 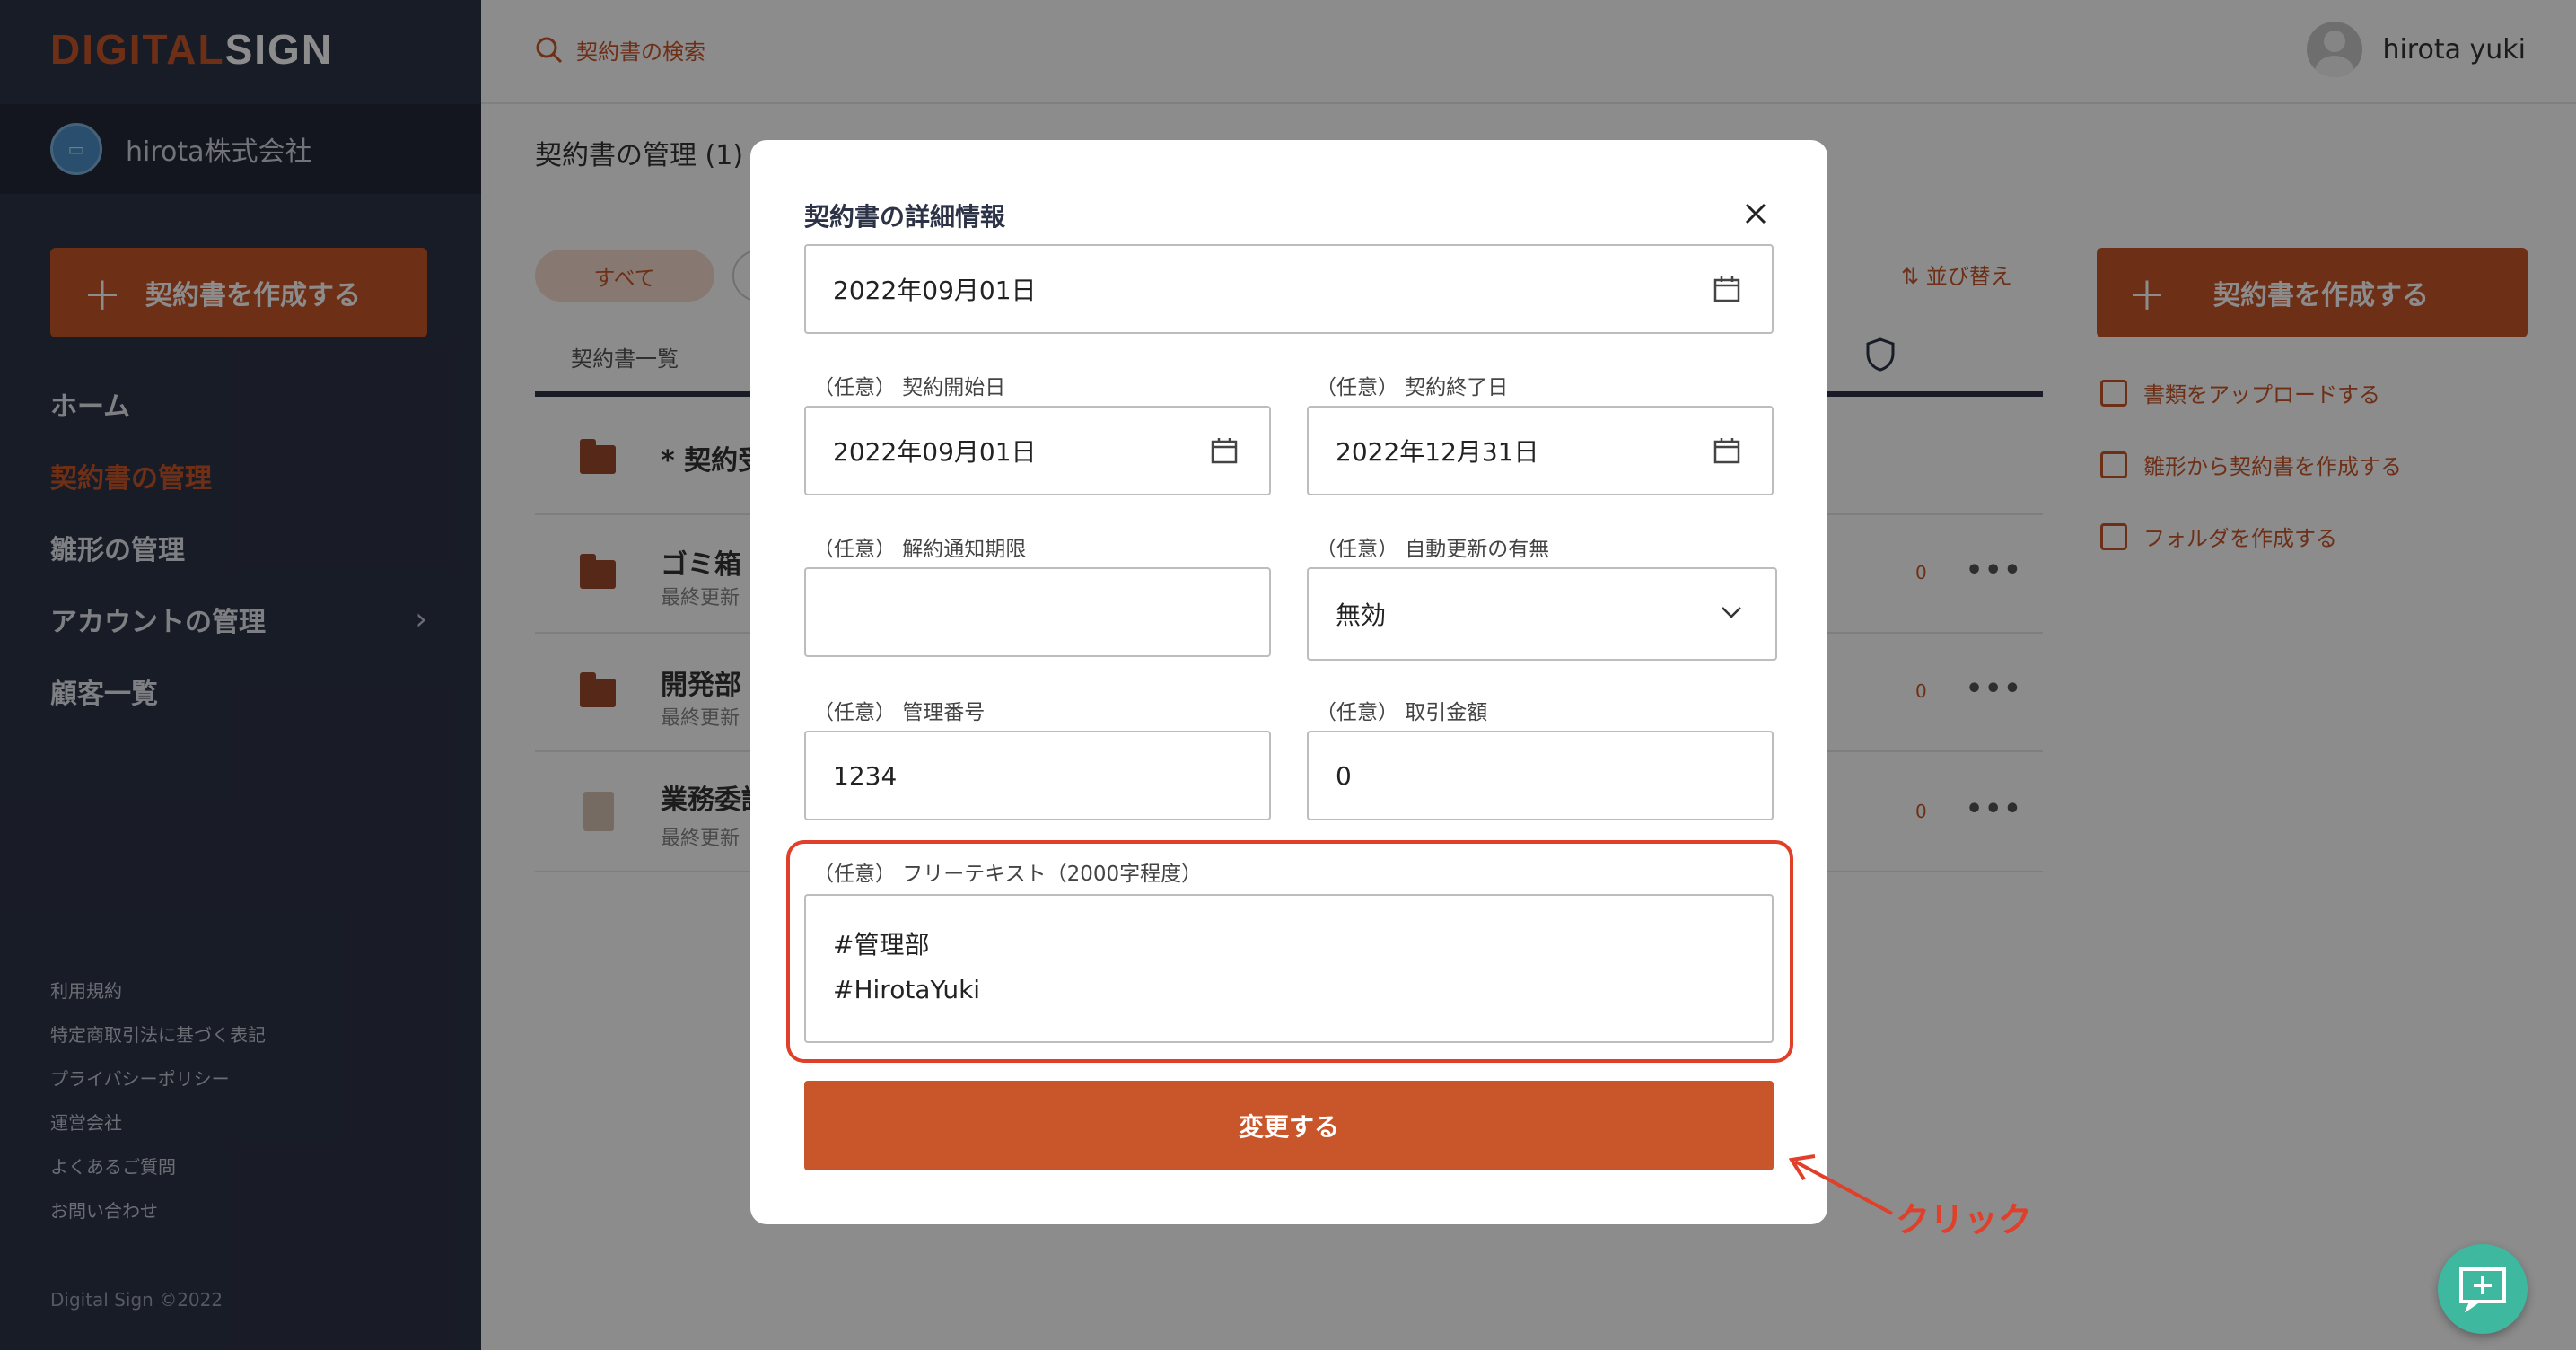 I want to click on contract-date-field: 2022年09月01日, so click(x=1289, y=289).